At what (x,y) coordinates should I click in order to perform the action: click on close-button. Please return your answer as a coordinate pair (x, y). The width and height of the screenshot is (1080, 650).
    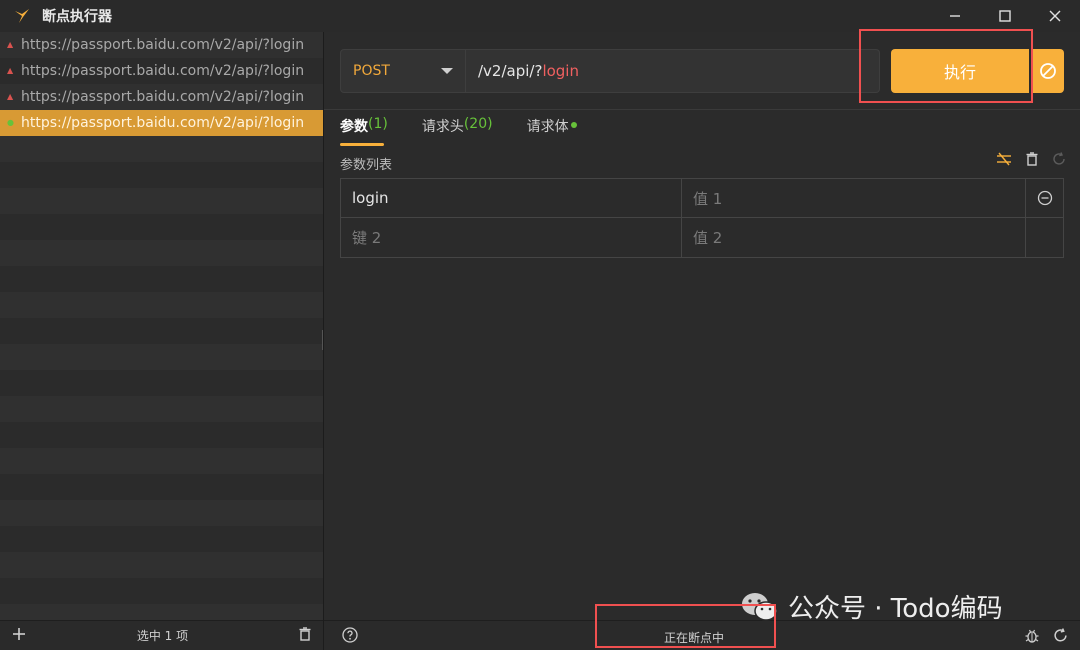
    Looking at the image, I should click on (1055, 16).